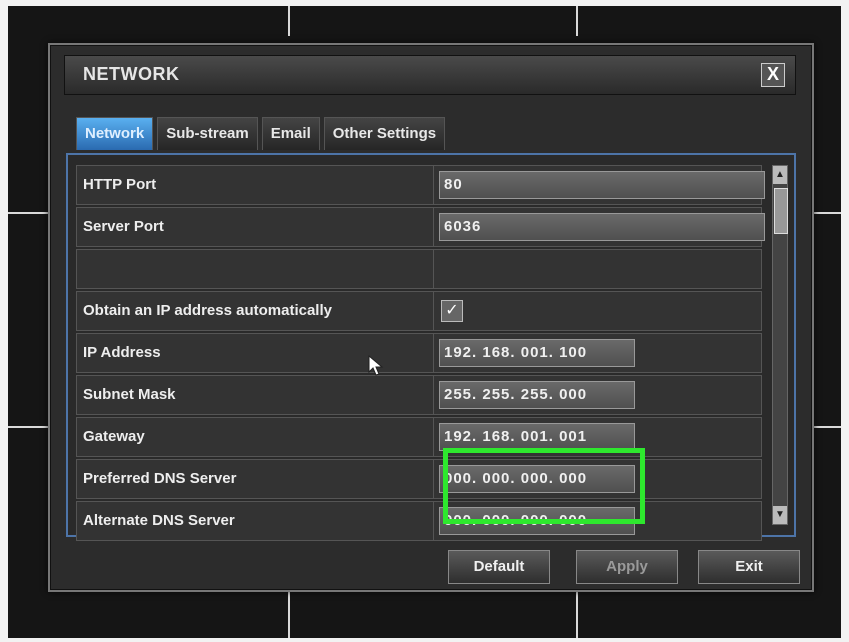 This screenshot has height=642, width=849. What do you see at coordinates (602, 185) in the screenshot?
I see `http-port-input: 80` at bounding box center [602, 185].